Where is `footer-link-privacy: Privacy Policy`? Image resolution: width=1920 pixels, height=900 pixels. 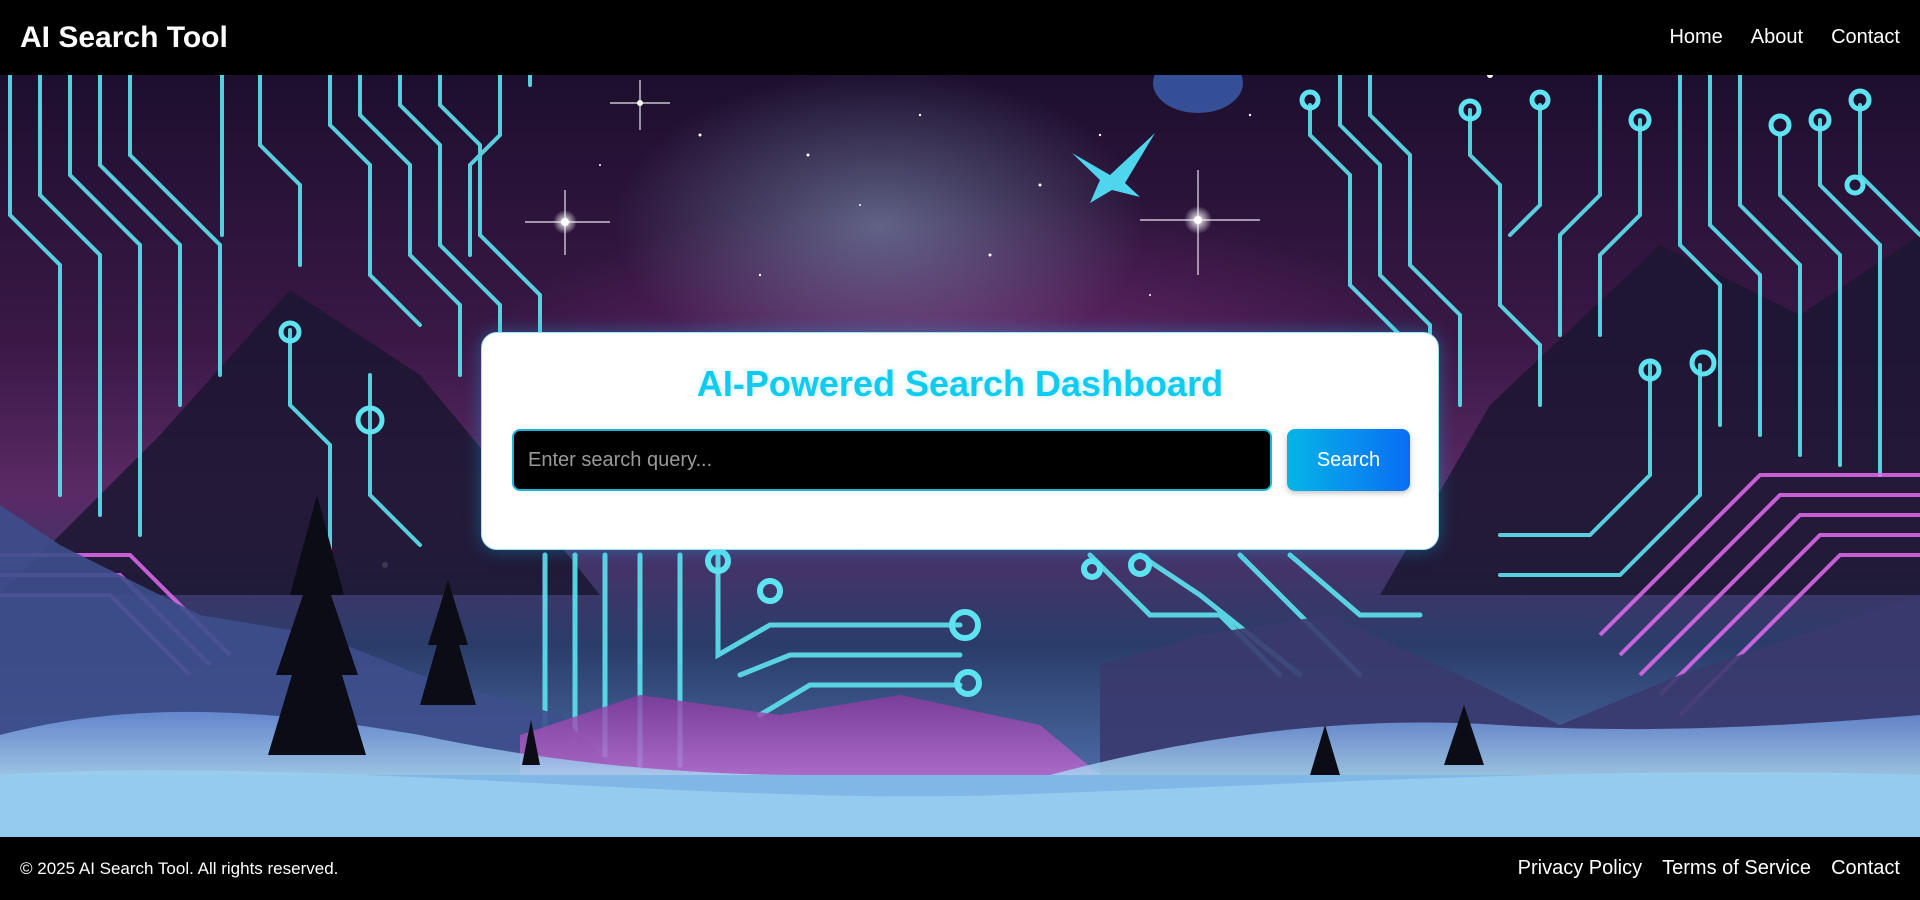
footer-link-privacy: Privacy Policy is located at coordinates (1580, 868).